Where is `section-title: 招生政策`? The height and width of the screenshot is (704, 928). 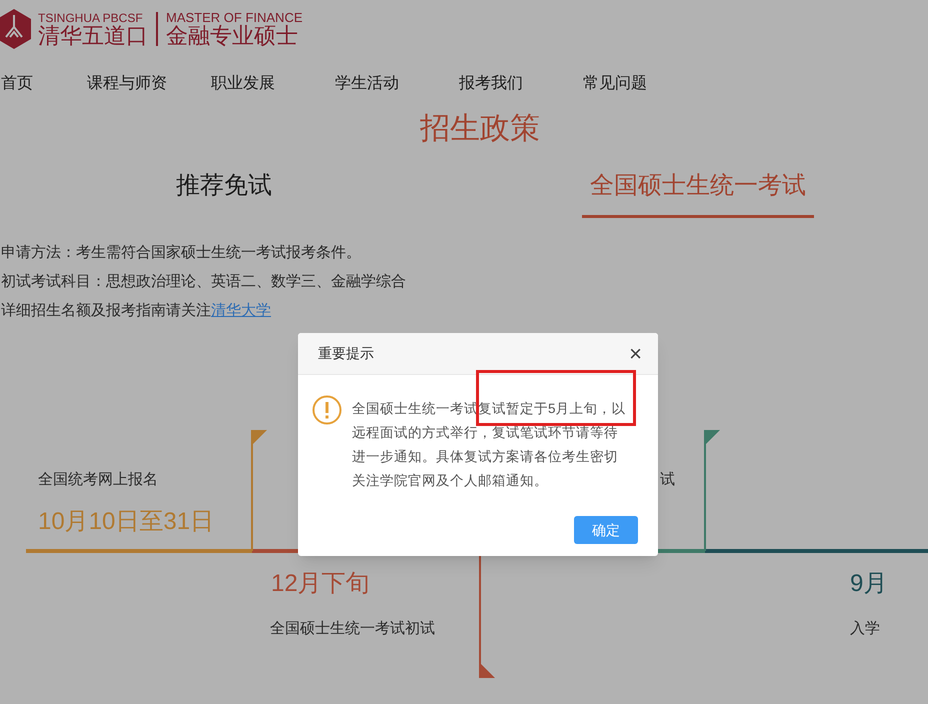
section-title: 招生政策 is located at coordinates (480, 129).